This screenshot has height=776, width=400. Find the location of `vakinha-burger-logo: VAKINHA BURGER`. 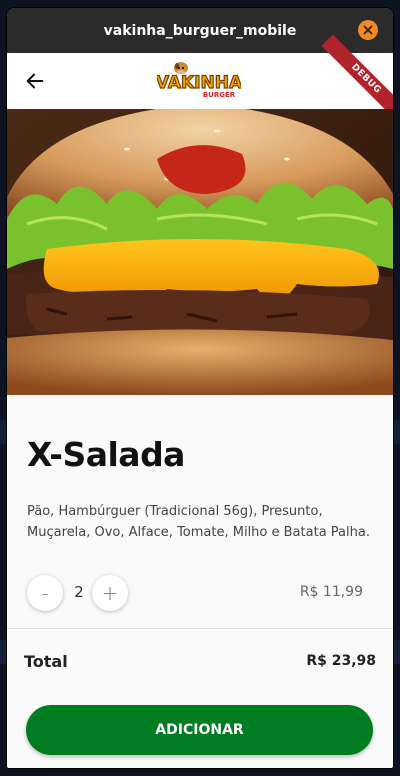

vakinha-burger-logo: VAKINHA BURGER is located at coordinates (199, 80).